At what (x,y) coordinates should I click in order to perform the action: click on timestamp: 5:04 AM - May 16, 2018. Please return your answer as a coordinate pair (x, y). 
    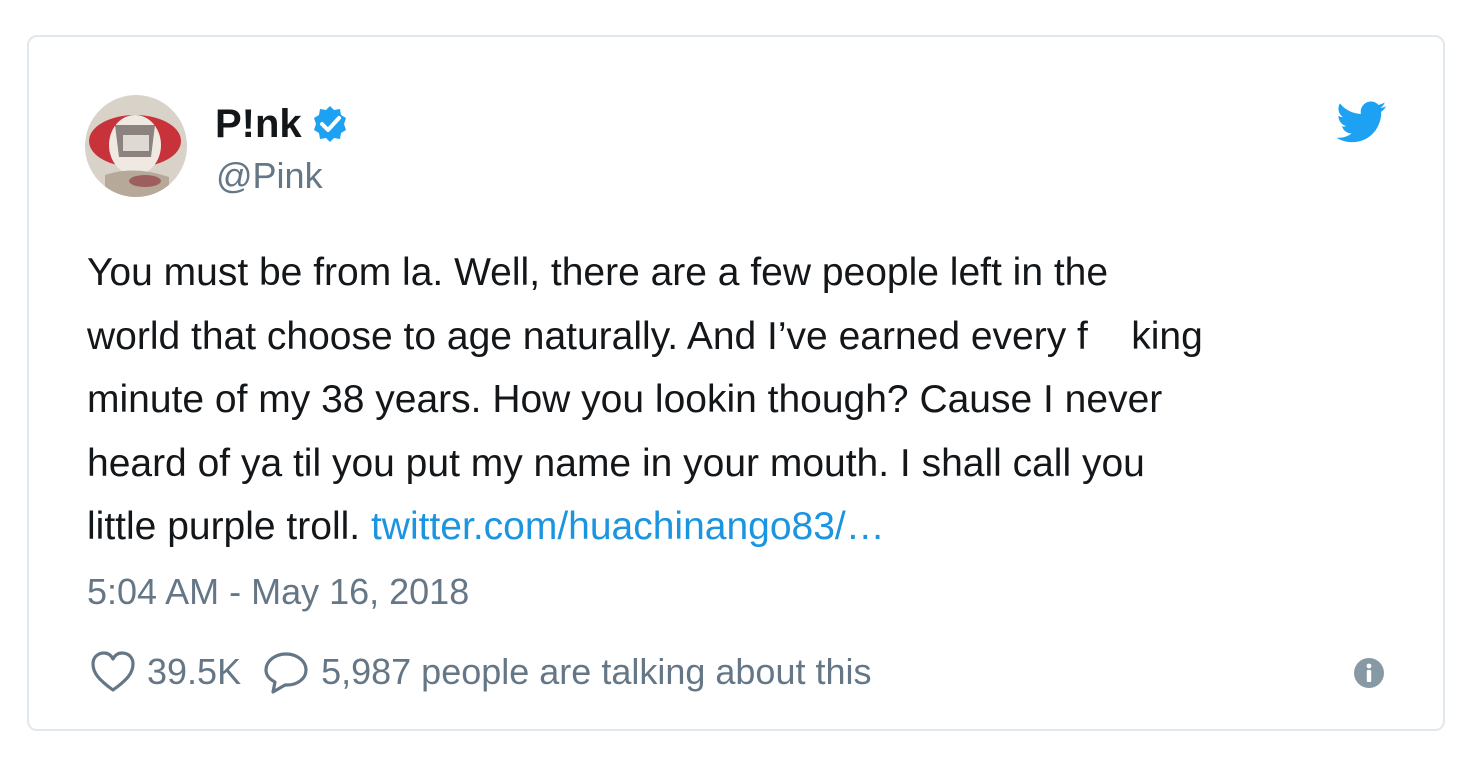
    Looking at the image, I should click on (278, 592).